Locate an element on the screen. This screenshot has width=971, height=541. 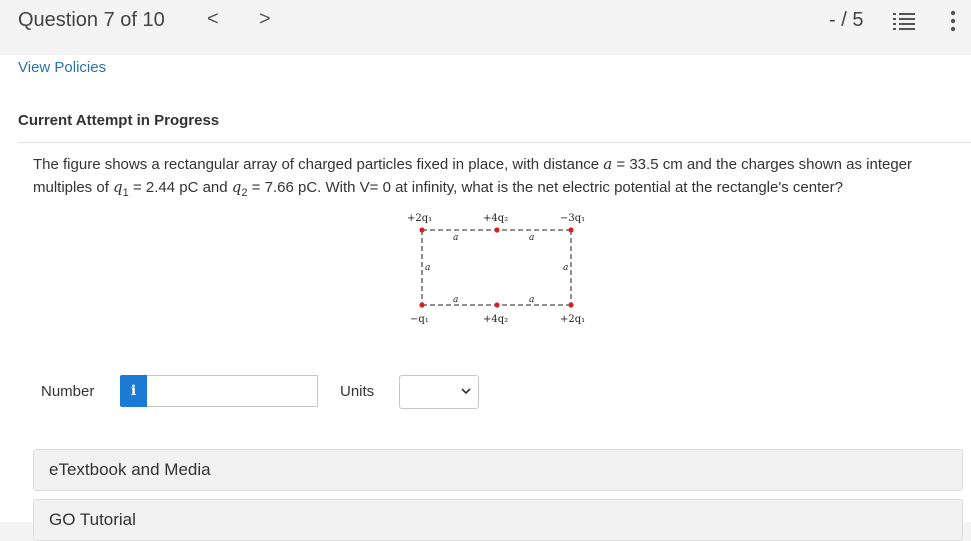
view-policies-link: View Policies is located at coordinates (62, 67).